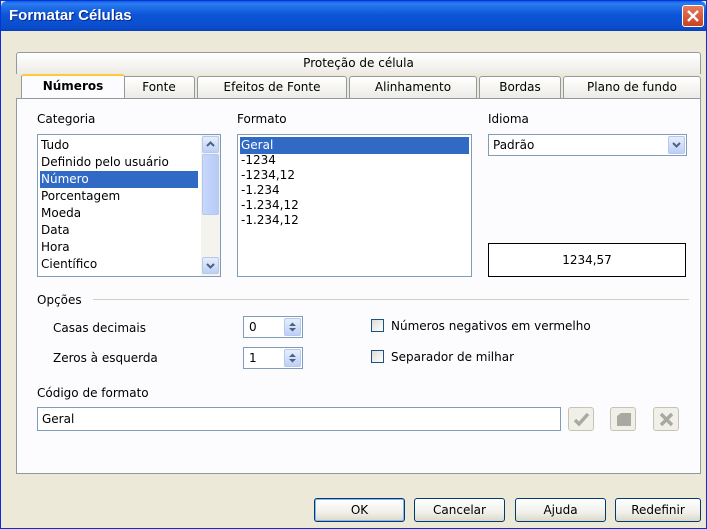  I want to click on tab-numeros: Números, so click(73, 86).